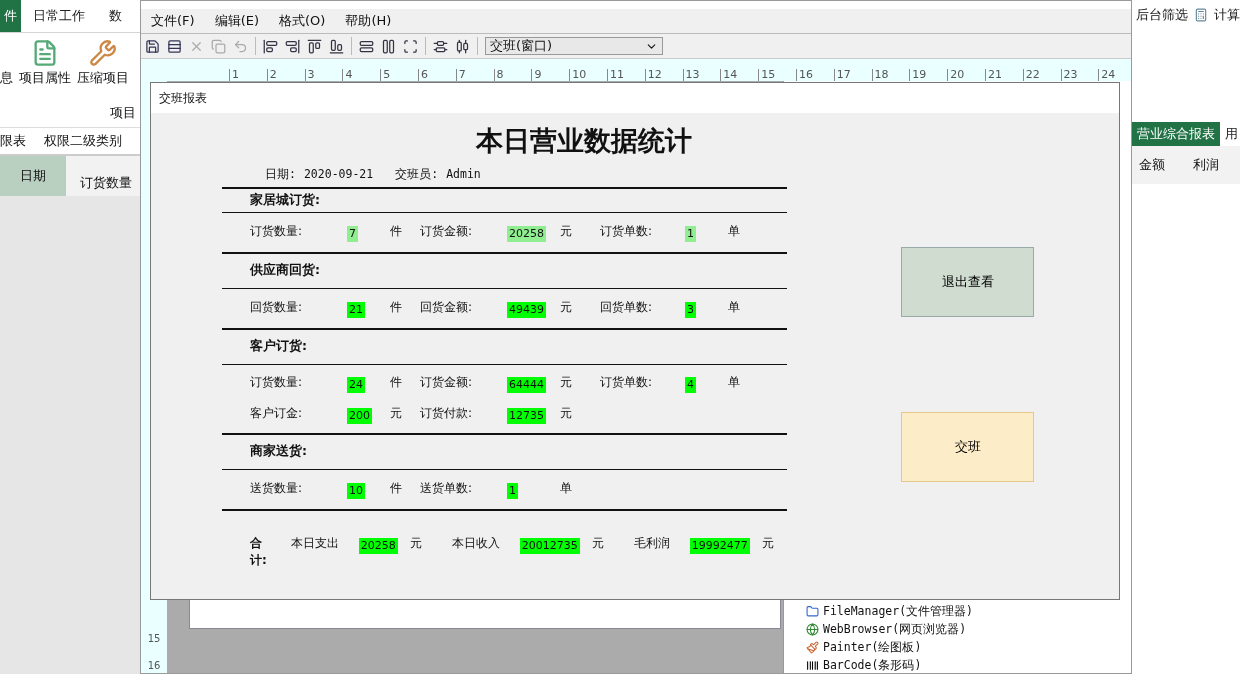 This screenshot has width=1240, height=674. I want to click on field-label: 送货单数:, so click(447, 488).